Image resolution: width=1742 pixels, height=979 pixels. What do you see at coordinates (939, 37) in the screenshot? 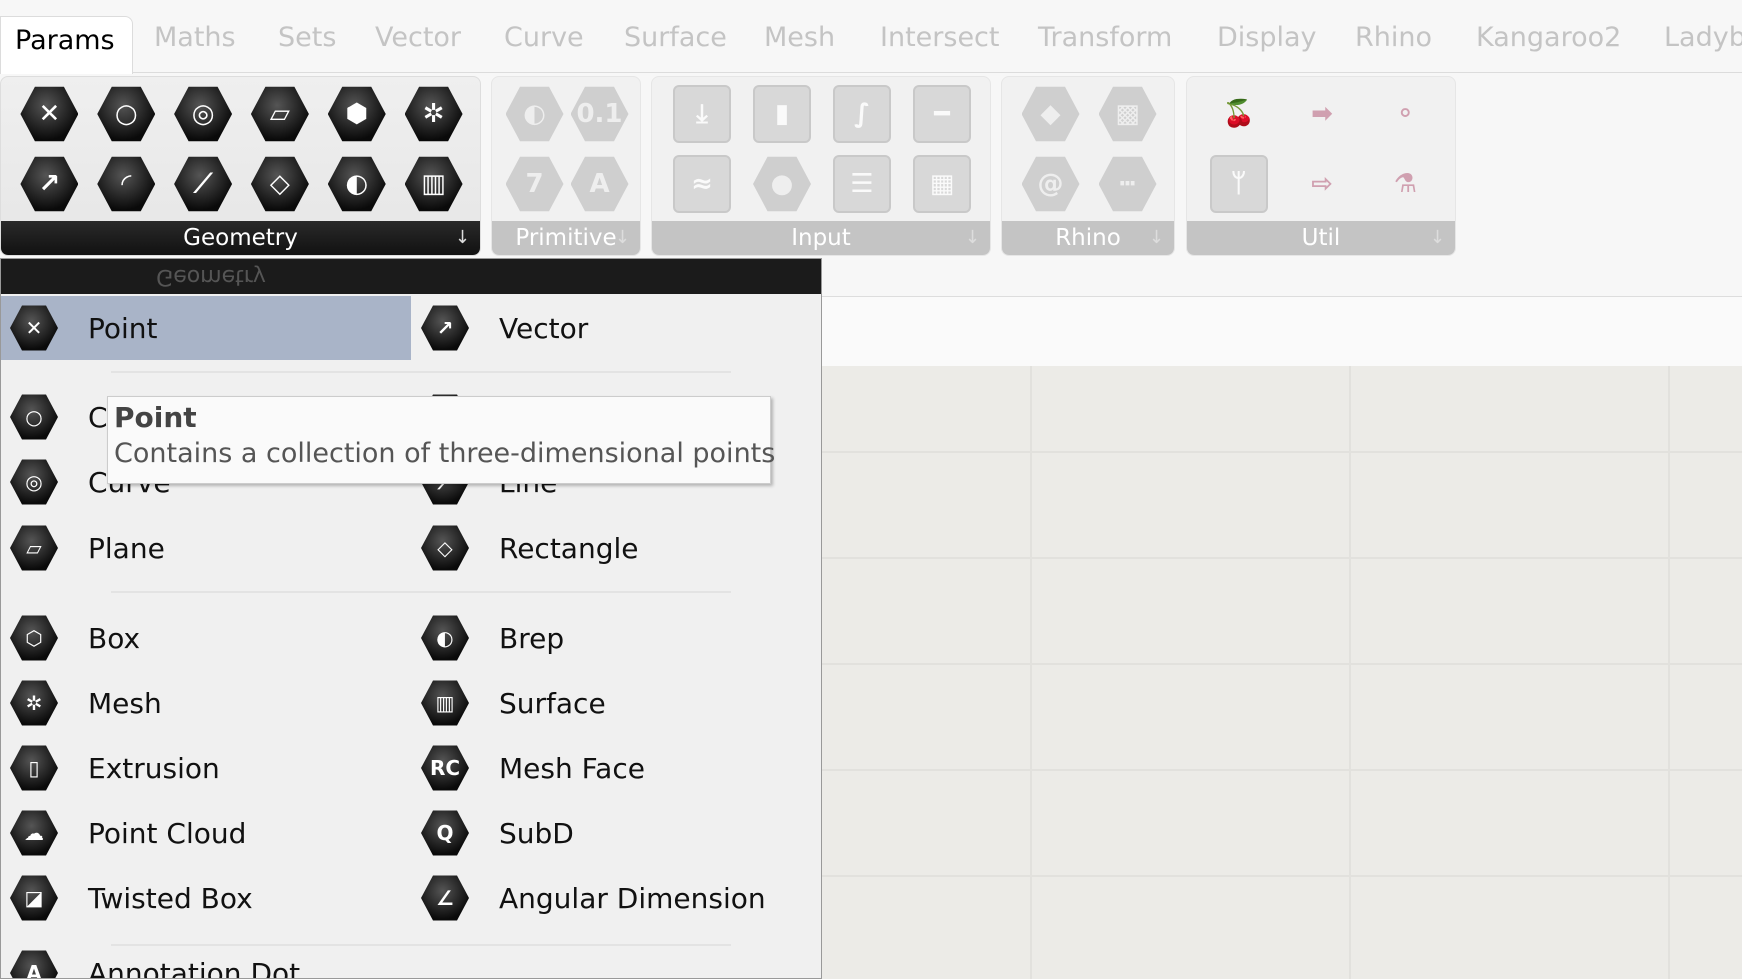
I see `tab-intersect: Intersect` at bounding box center [939, 37].